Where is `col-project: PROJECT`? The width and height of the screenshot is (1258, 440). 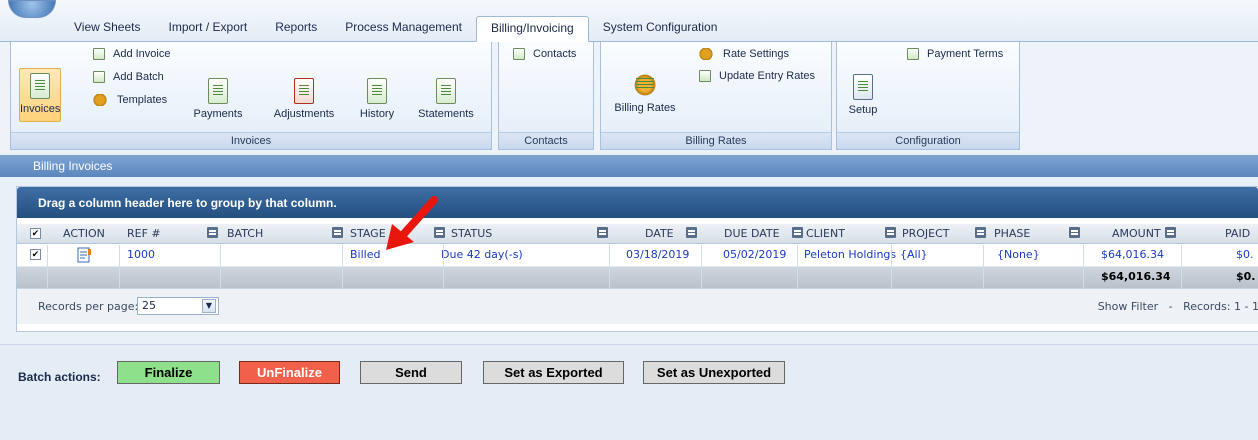 col-project: PROJECT is located at coordinates (926, 234).